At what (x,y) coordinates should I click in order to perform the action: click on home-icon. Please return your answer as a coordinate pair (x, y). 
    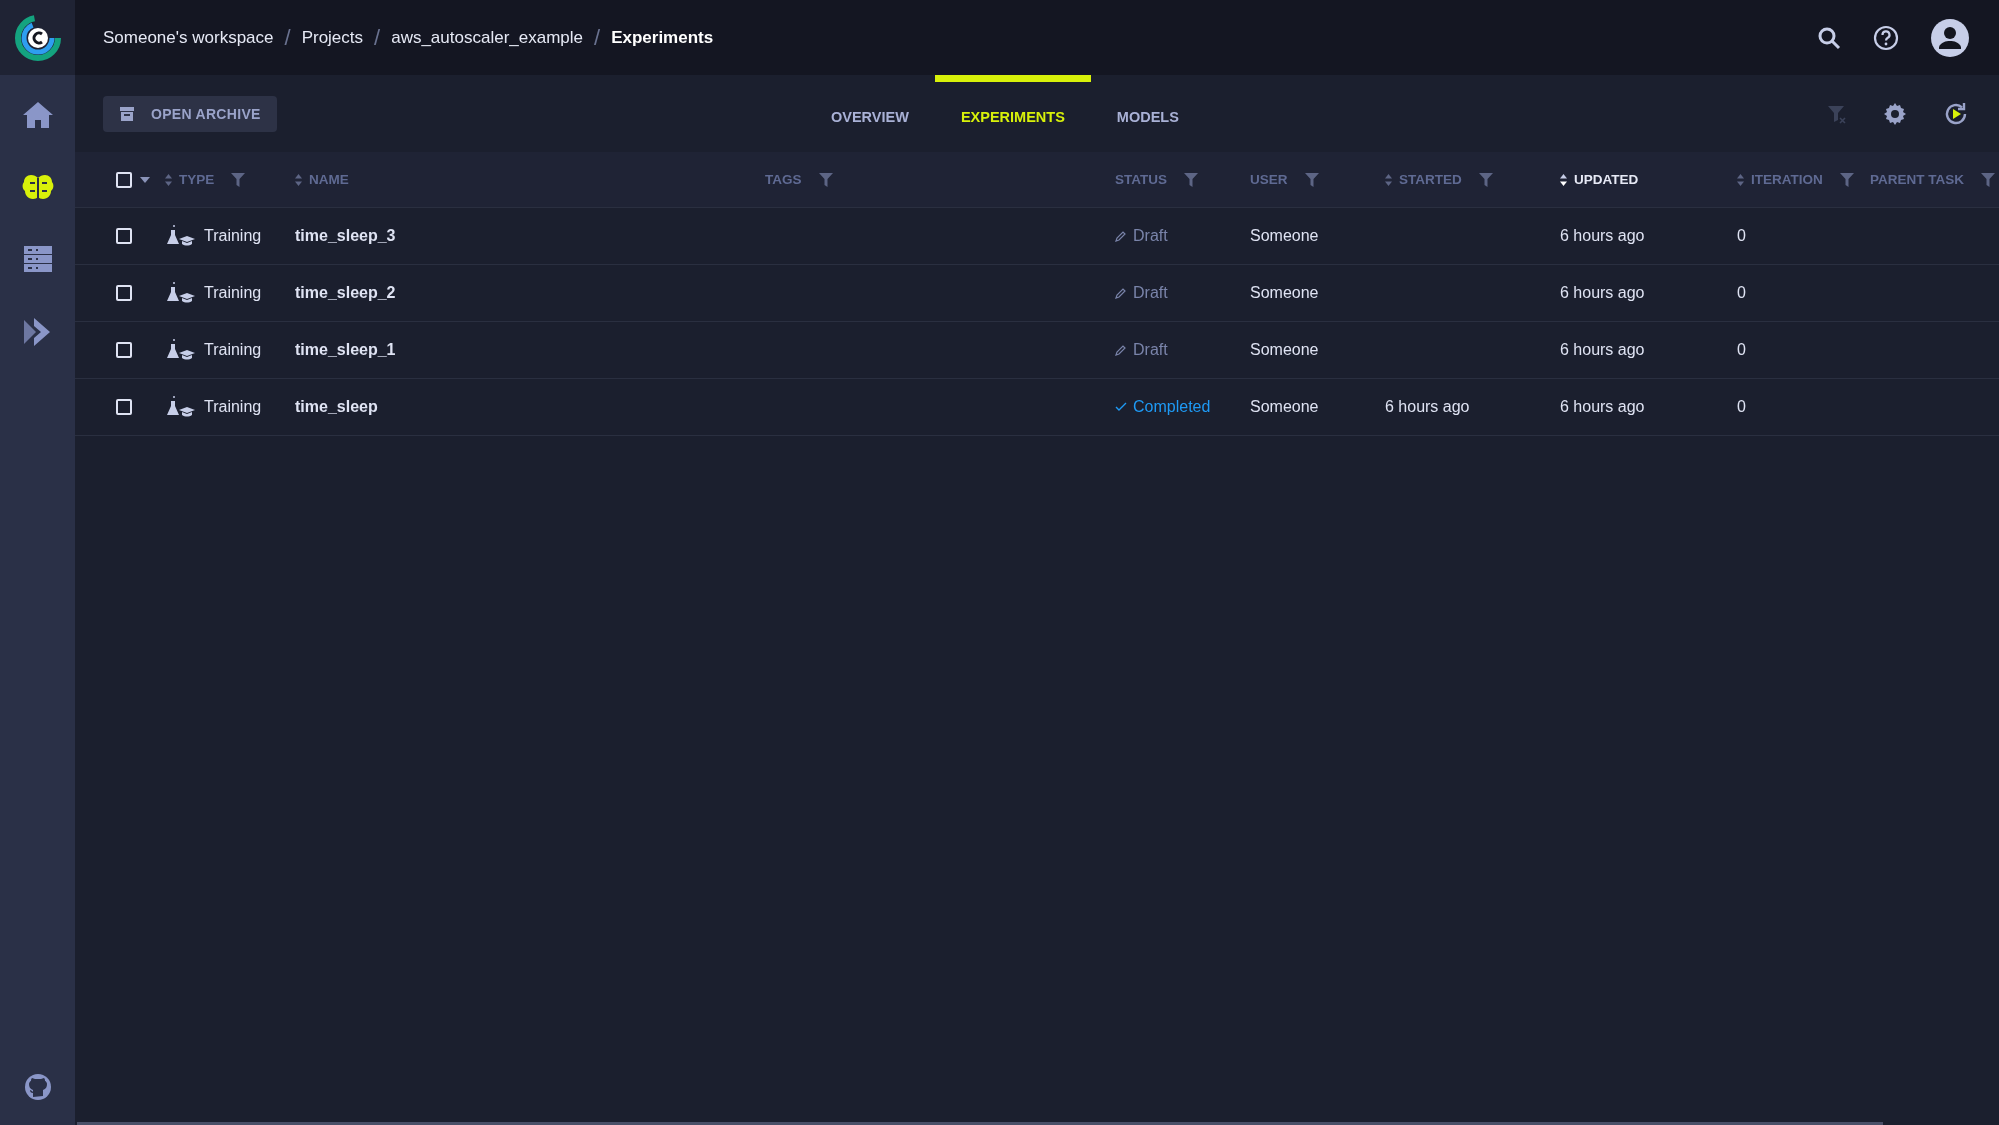
    Looking at the image, I should click on (37, 115).